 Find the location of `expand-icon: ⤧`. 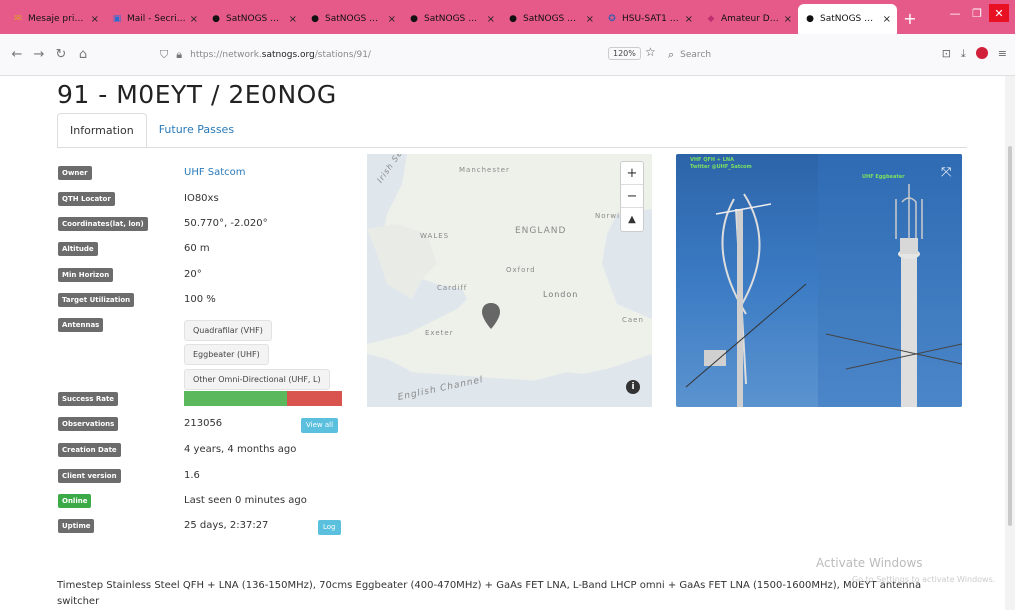

expand-icon: ⤧ is located at coordinates (946, 172).